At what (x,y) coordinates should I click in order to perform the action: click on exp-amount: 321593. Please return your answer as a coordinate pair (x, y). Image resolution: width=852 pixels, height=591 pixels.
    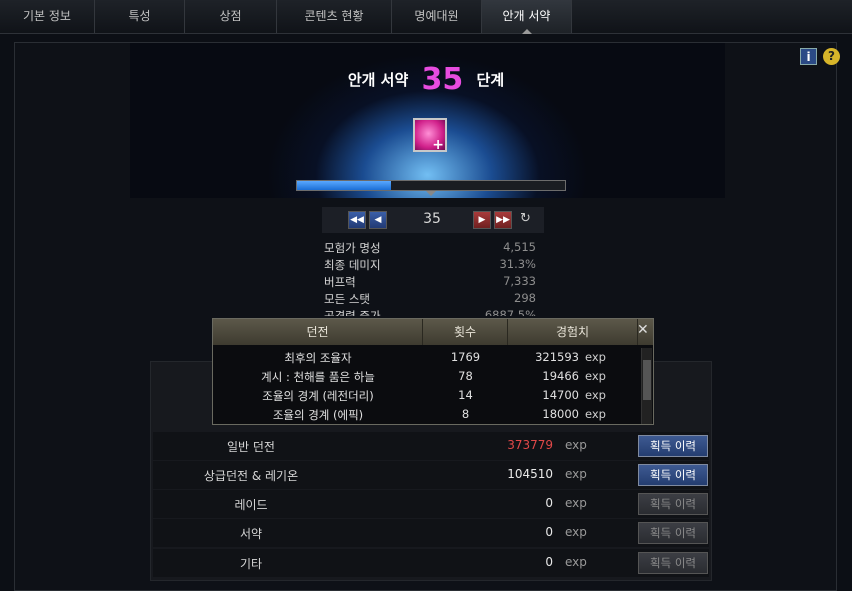
    Looking at the image, I should click on (557, 357).